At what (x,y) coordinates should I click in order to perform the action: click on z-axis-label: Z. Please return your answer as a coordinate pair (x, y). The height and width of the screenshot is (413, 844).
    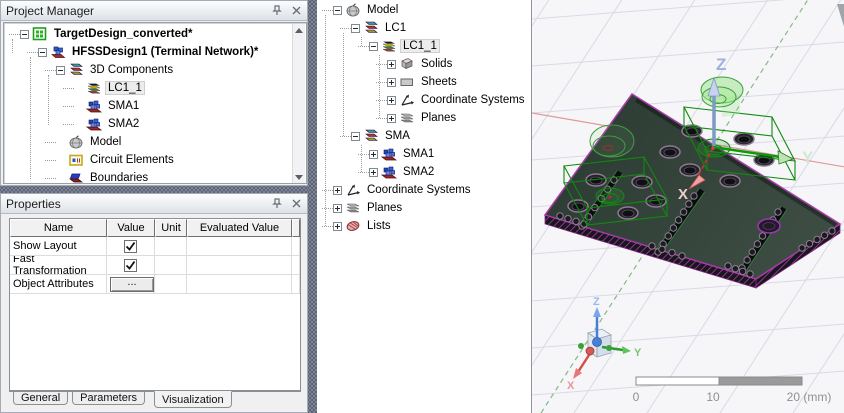
    Looking at the image, I should click on (721, 64).